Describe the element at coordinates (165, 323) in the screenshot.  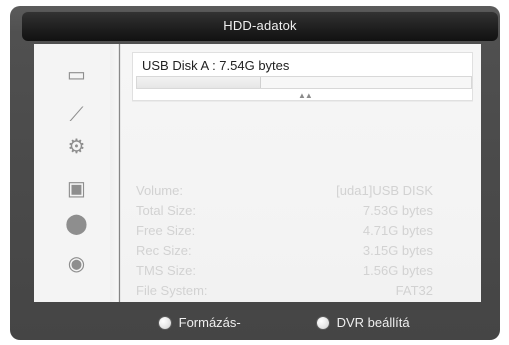
I see `format-bullet-icon` at that location.